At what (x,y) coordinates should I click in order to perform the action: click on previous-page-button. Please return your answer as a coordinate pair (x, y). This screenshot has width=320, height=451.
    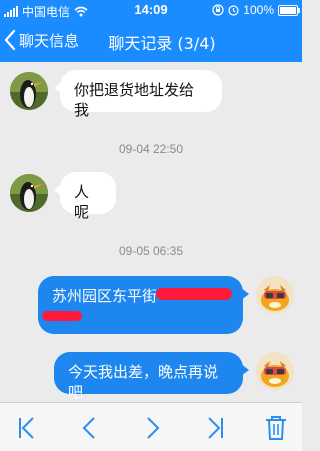
    Looking at the image, I should click on (90, 428).